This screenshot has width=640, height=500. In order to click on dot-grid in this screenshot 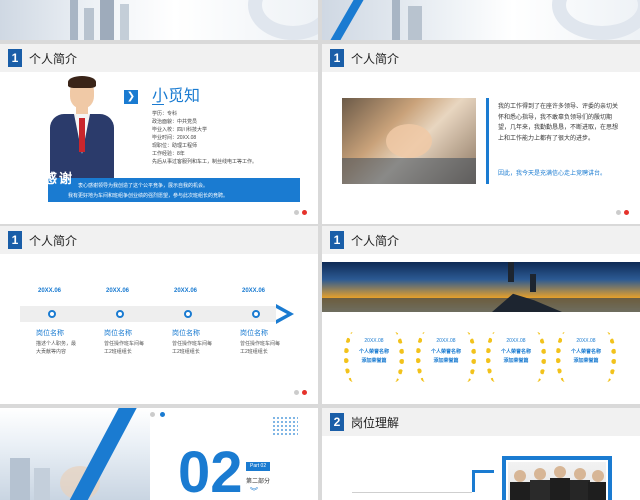, I will do `click(285, 426)`.